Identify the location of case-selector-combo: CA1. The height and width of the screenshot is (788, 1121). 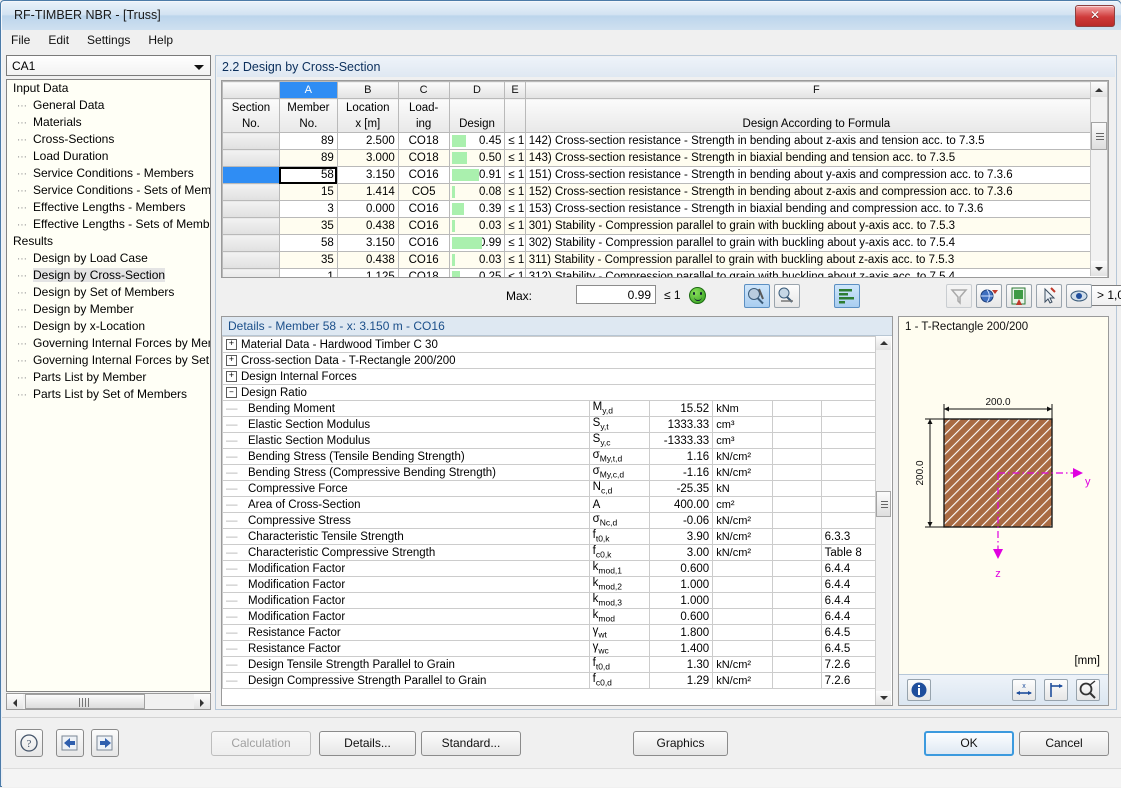
(108, 65).